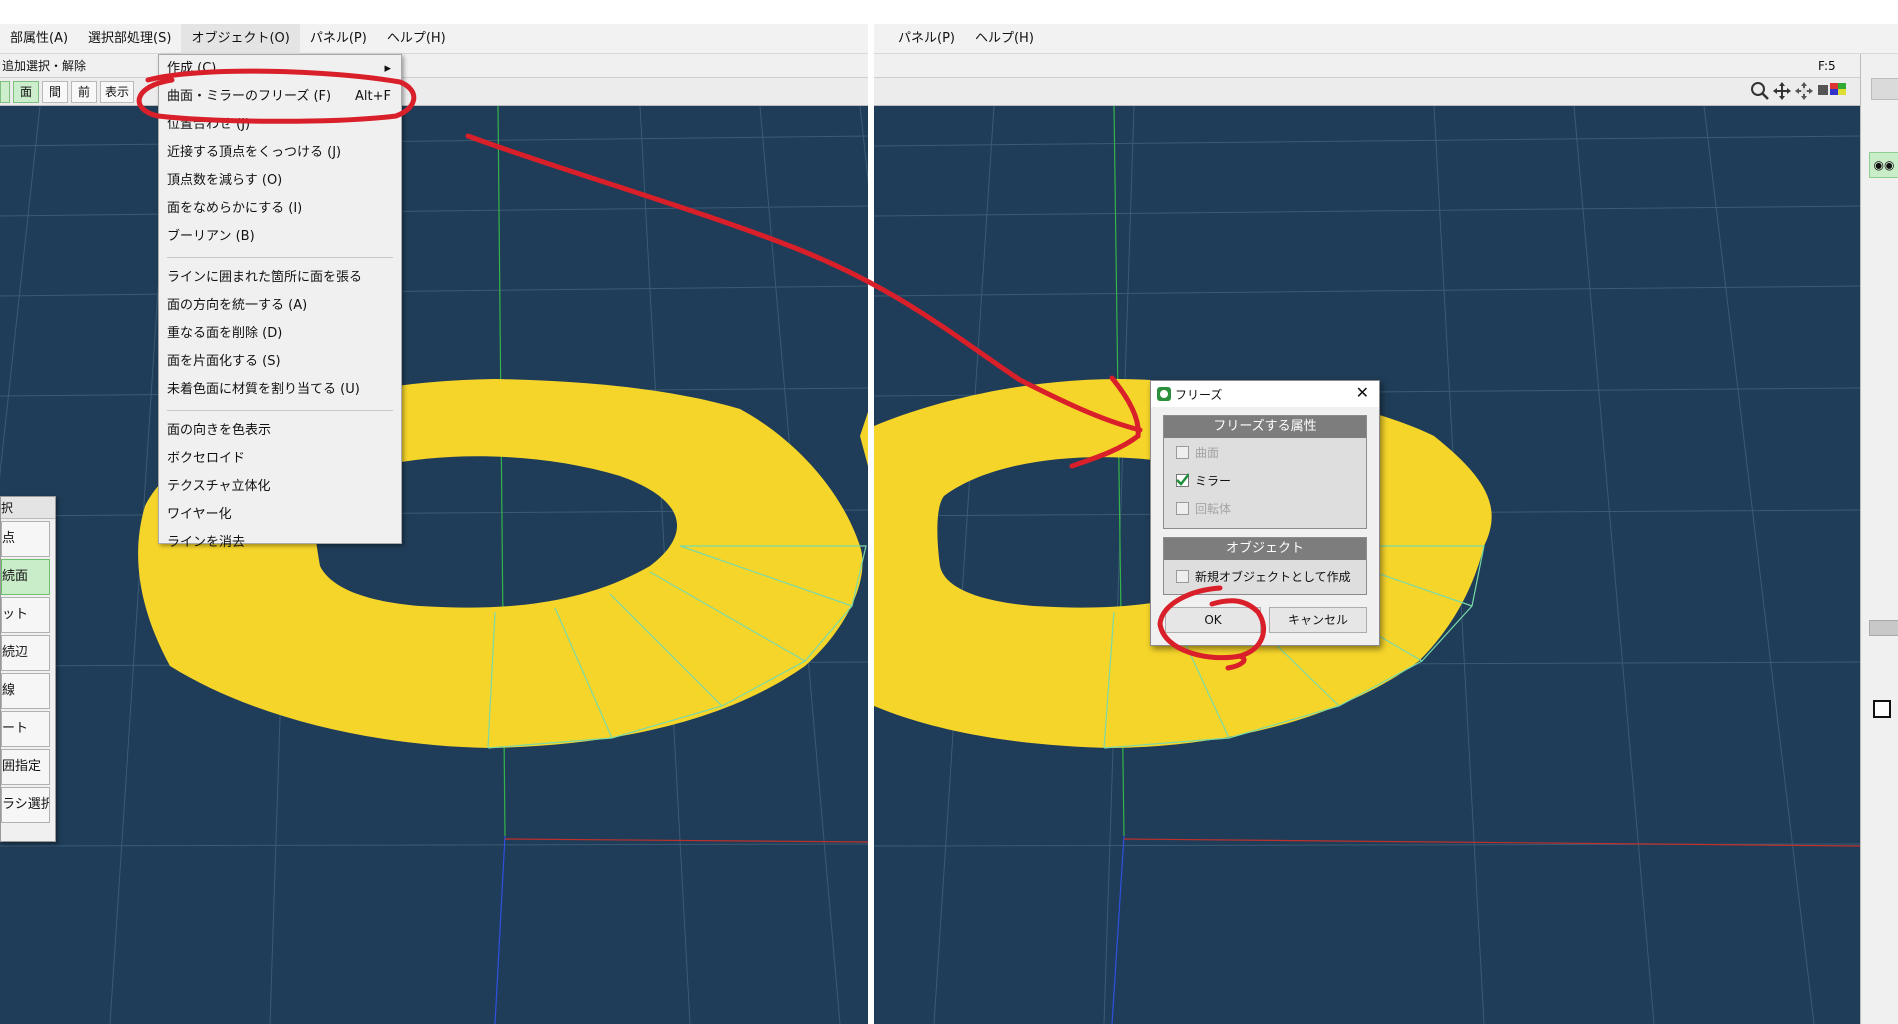 The height and width of the screenshot is (1024, 1898). I want to click on panel-divider, so click(1883, 628).